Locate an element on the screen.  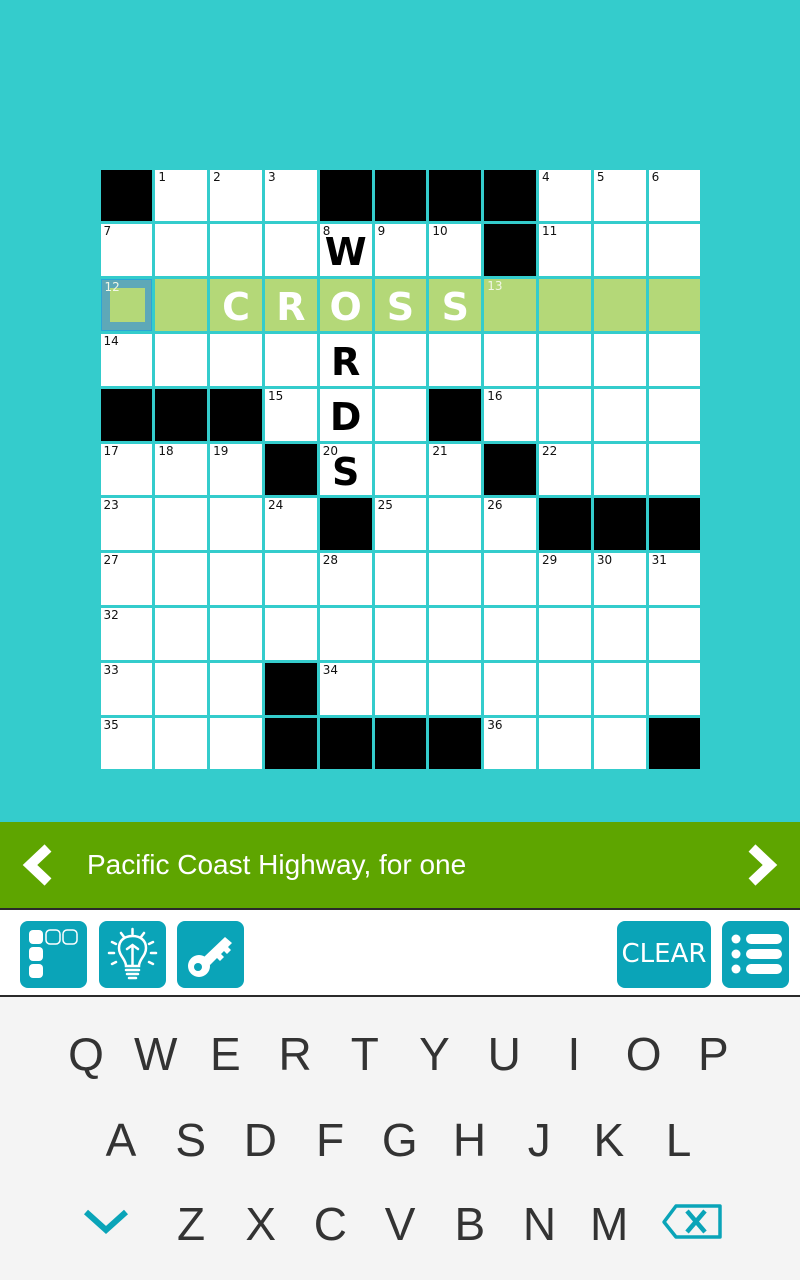
grid-cell: 20 S is located at coordinates (345, 469).